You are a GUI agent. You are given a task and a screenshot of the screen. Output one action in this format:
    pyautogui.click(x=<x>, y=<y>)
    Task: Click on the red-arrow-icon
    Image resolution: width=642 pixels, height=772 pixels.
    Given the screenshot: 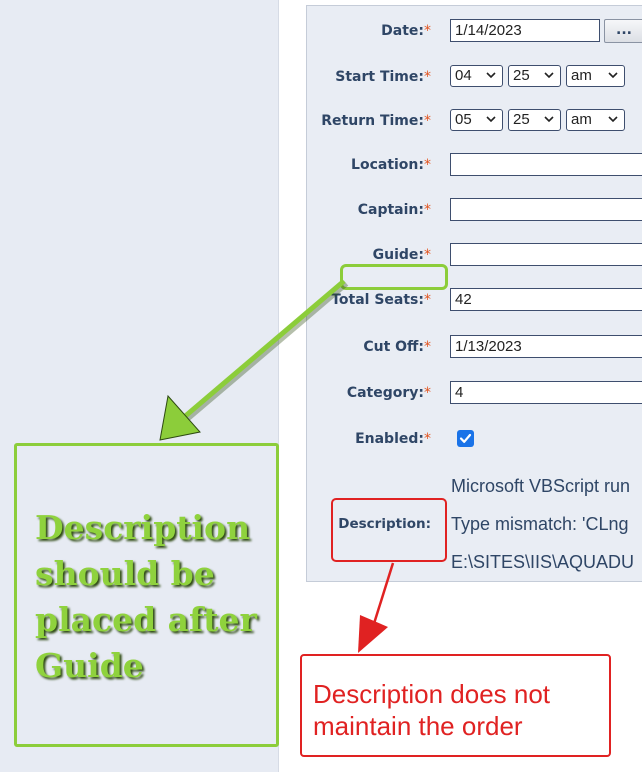 What is the action you would take?
    pyautogui.click(x=376, y=607)
    